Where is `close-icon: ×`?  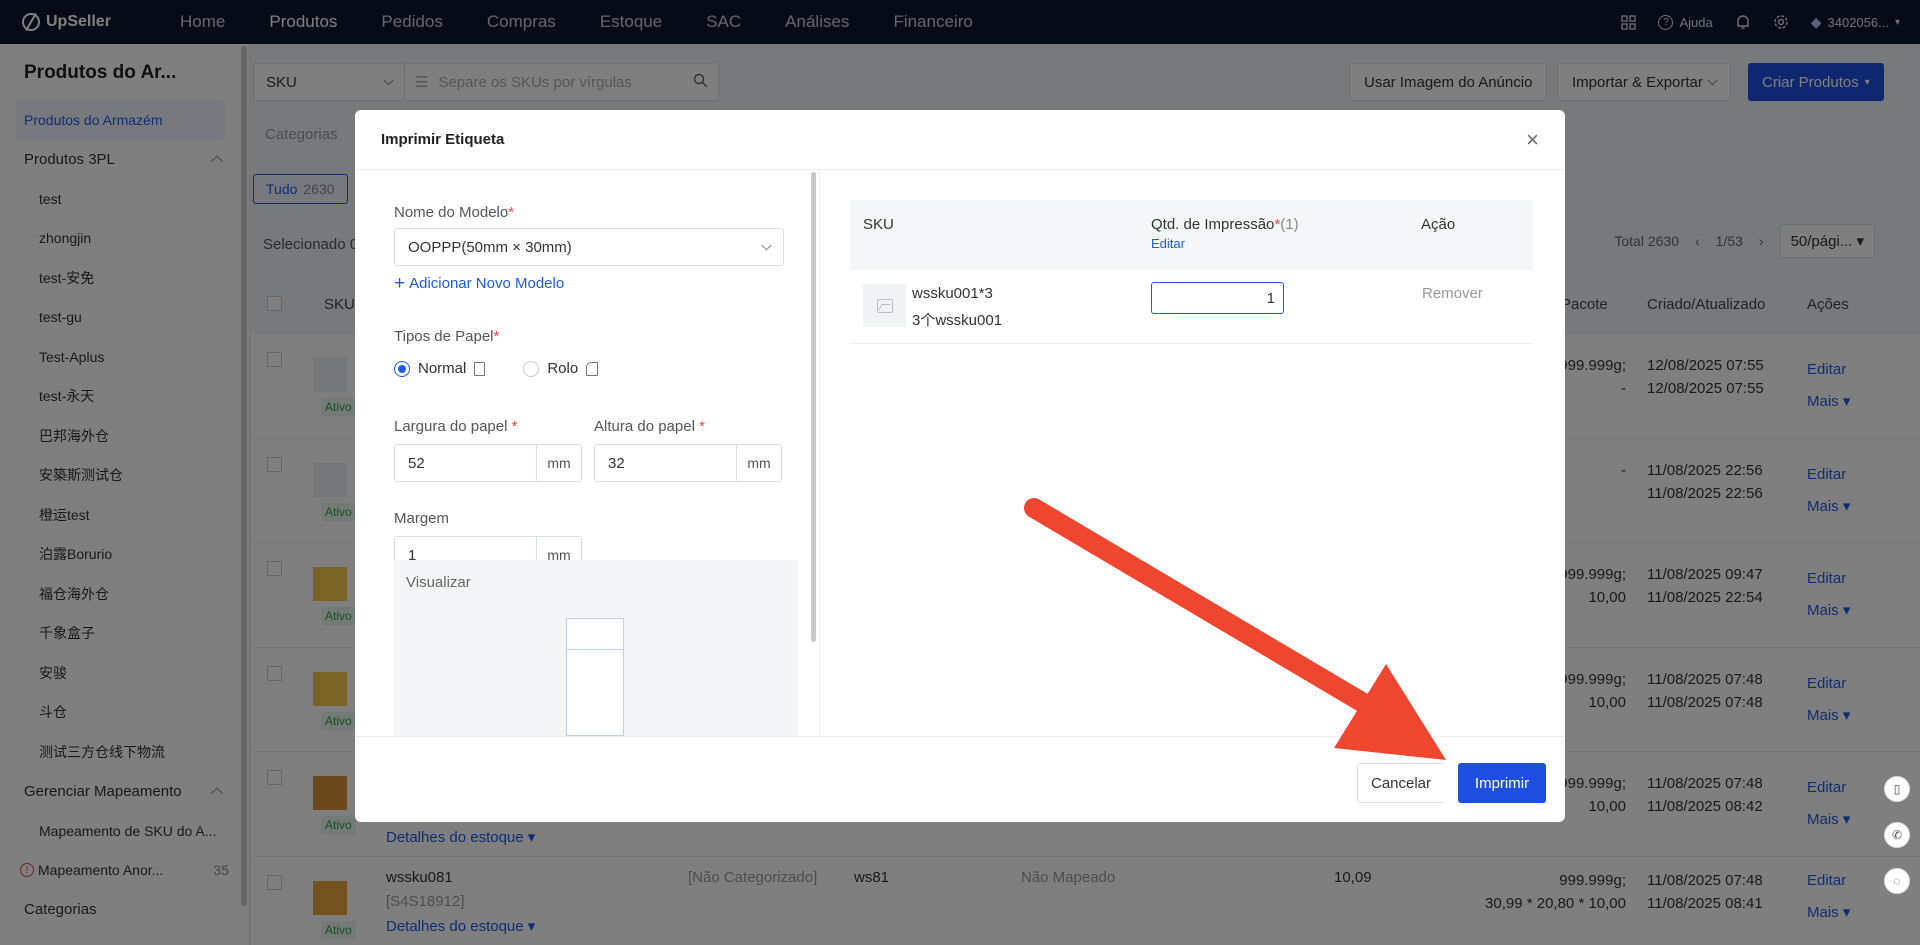
close-icon: × is located at coordinates (1532, 139).